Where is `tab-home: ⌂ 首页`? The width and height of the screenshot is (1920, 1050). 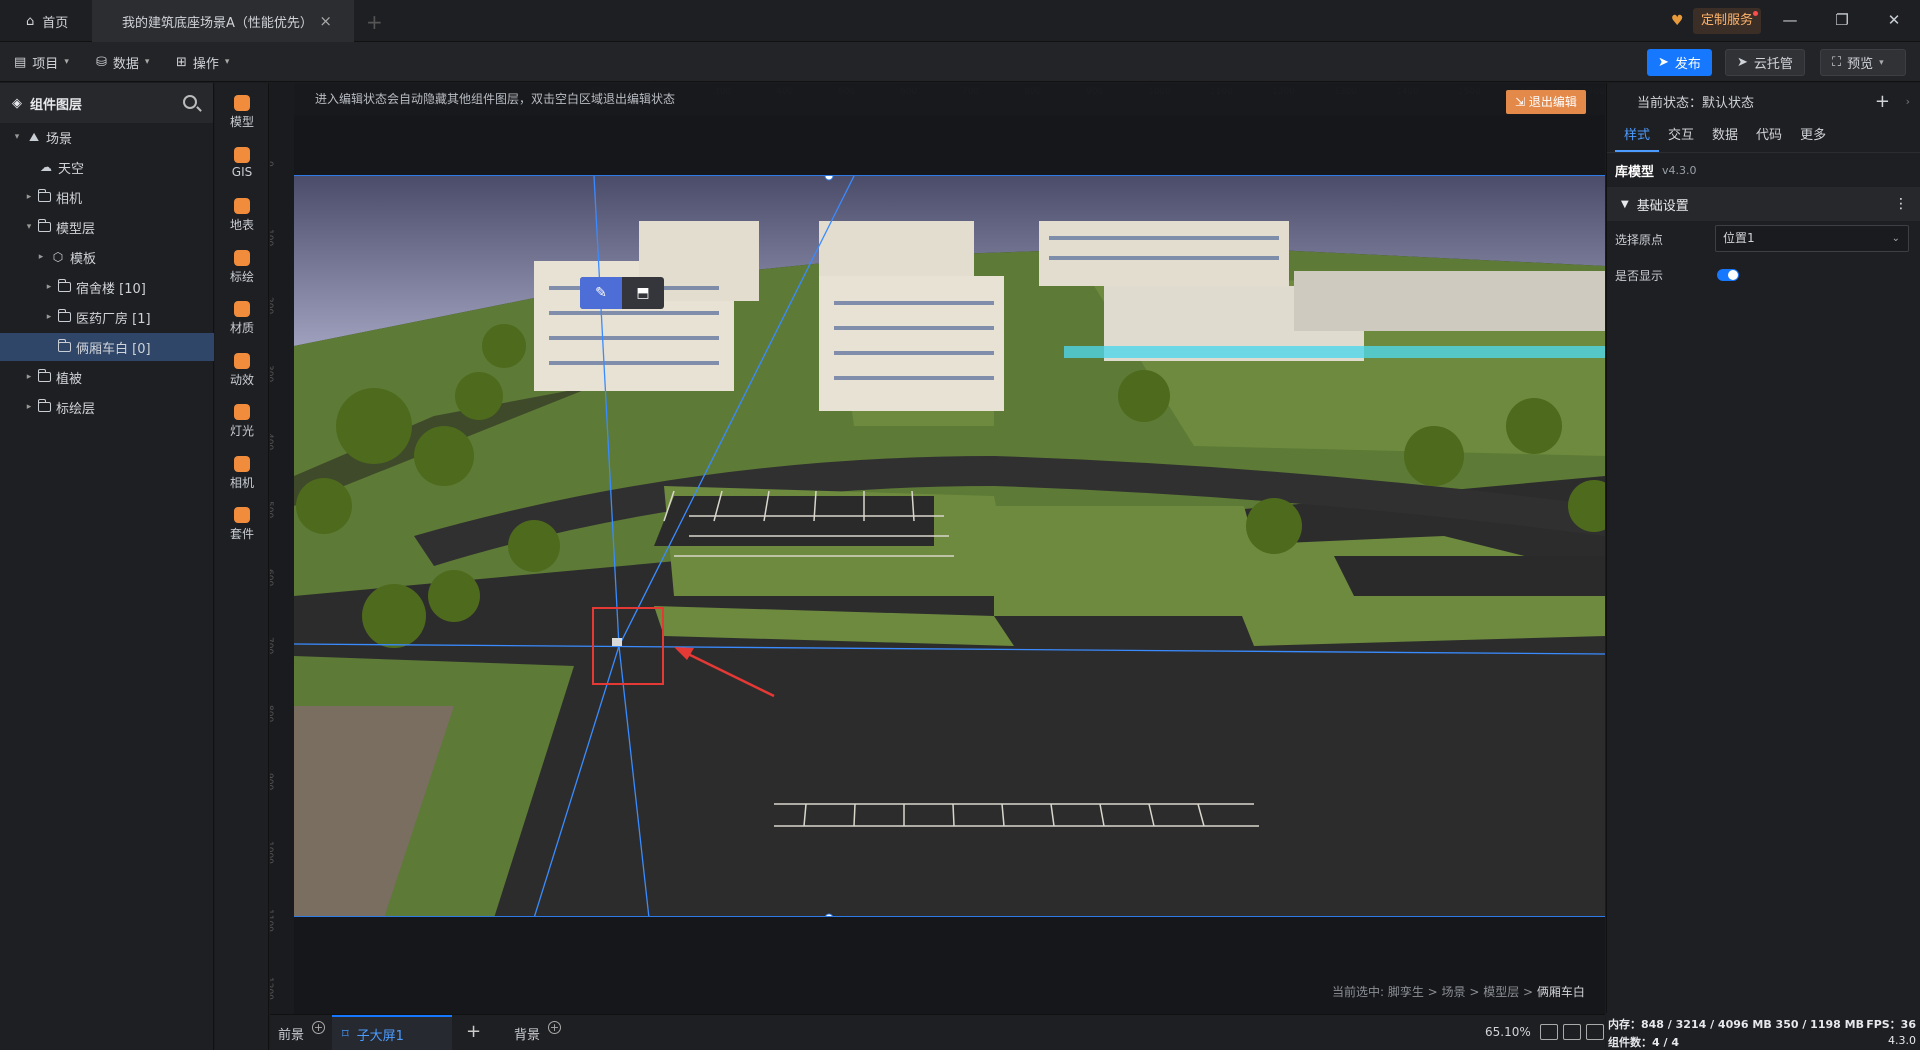 tab-home: ⌂ 首页 is located at coordinates (46, 21).